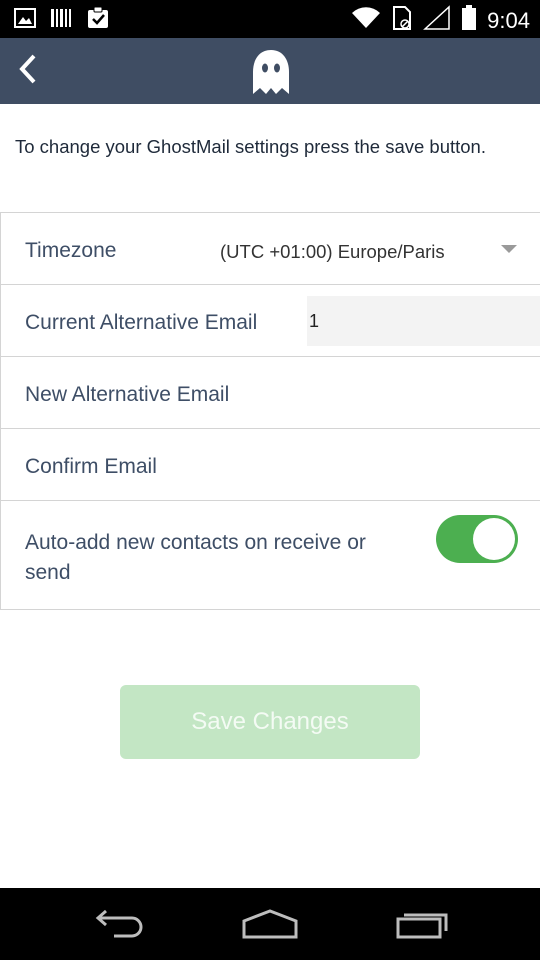  I want to click on auto-add-contacts-toggle, so click(477, 539).